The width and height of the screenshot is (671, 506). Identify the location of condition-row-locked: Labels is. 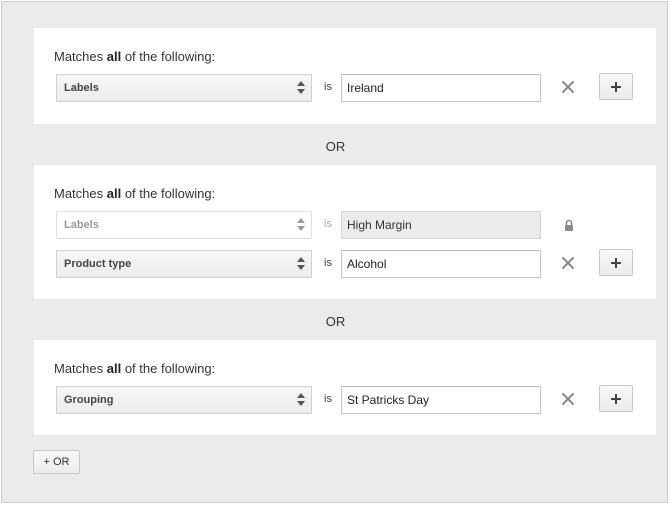
(346, 225).